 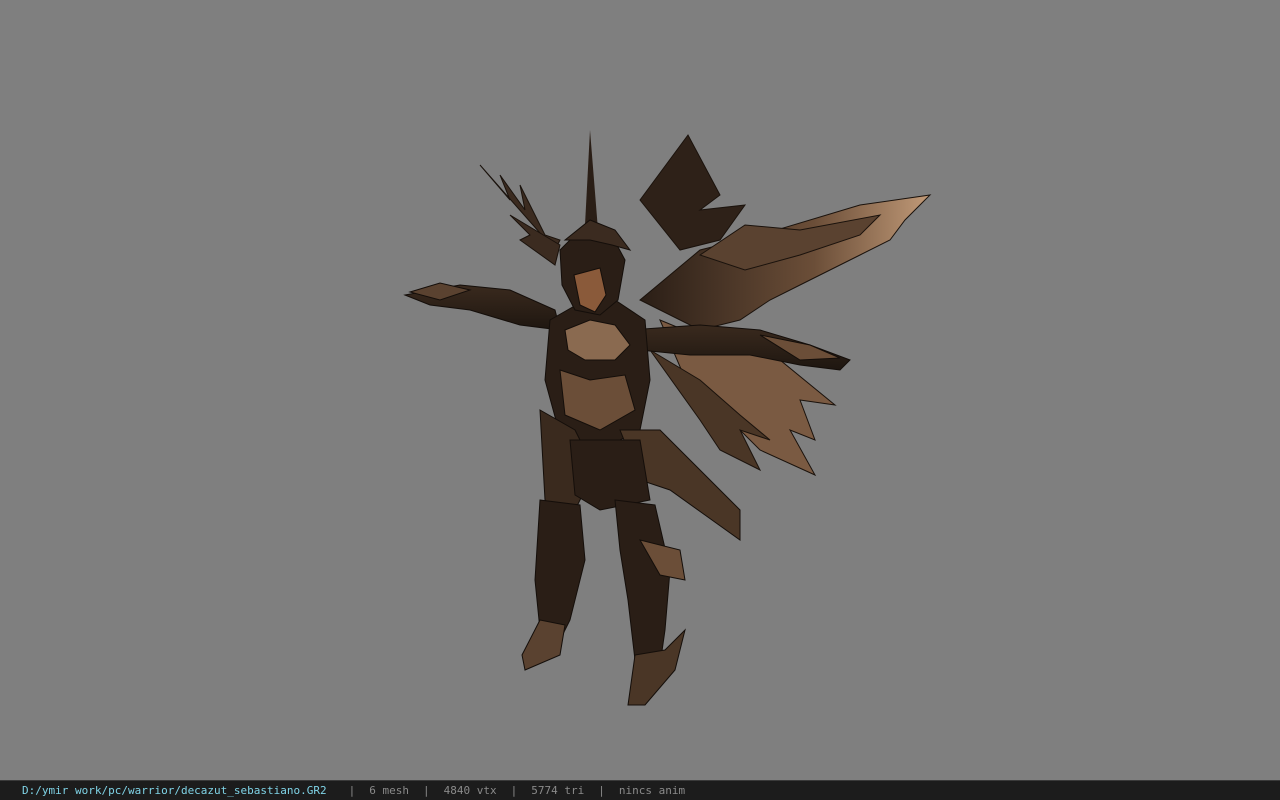 What do you see at coordinates (595, 267) in the screenshot?
I see `head` at bounding box center [595, 267].